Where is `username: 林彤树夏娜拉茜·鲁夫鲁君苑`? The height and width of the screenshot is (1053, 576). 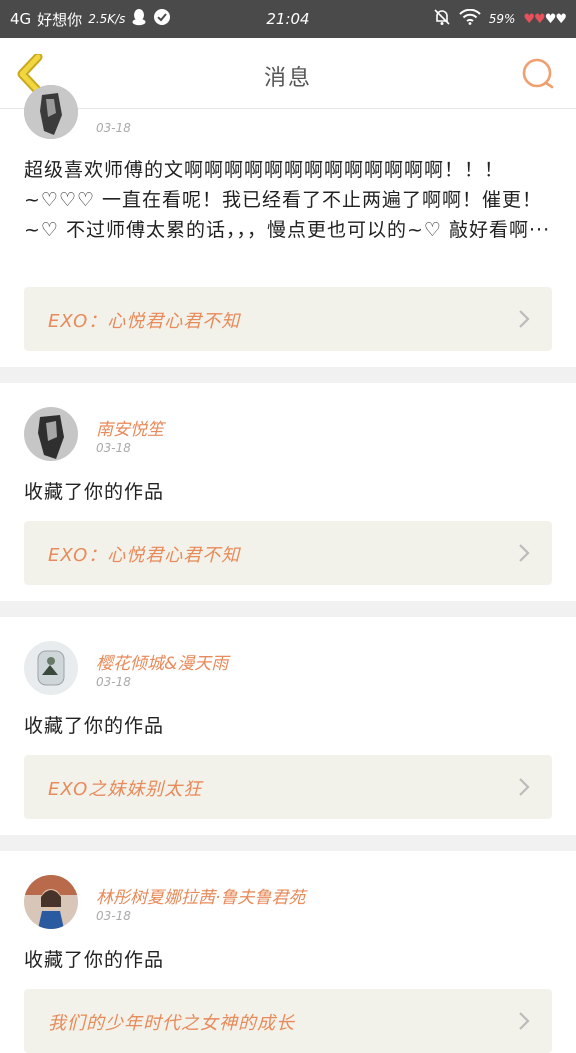 username: 林彤树夏娜拉茜·鲁夫鲁君苑 is located at coordinates (200, 895).